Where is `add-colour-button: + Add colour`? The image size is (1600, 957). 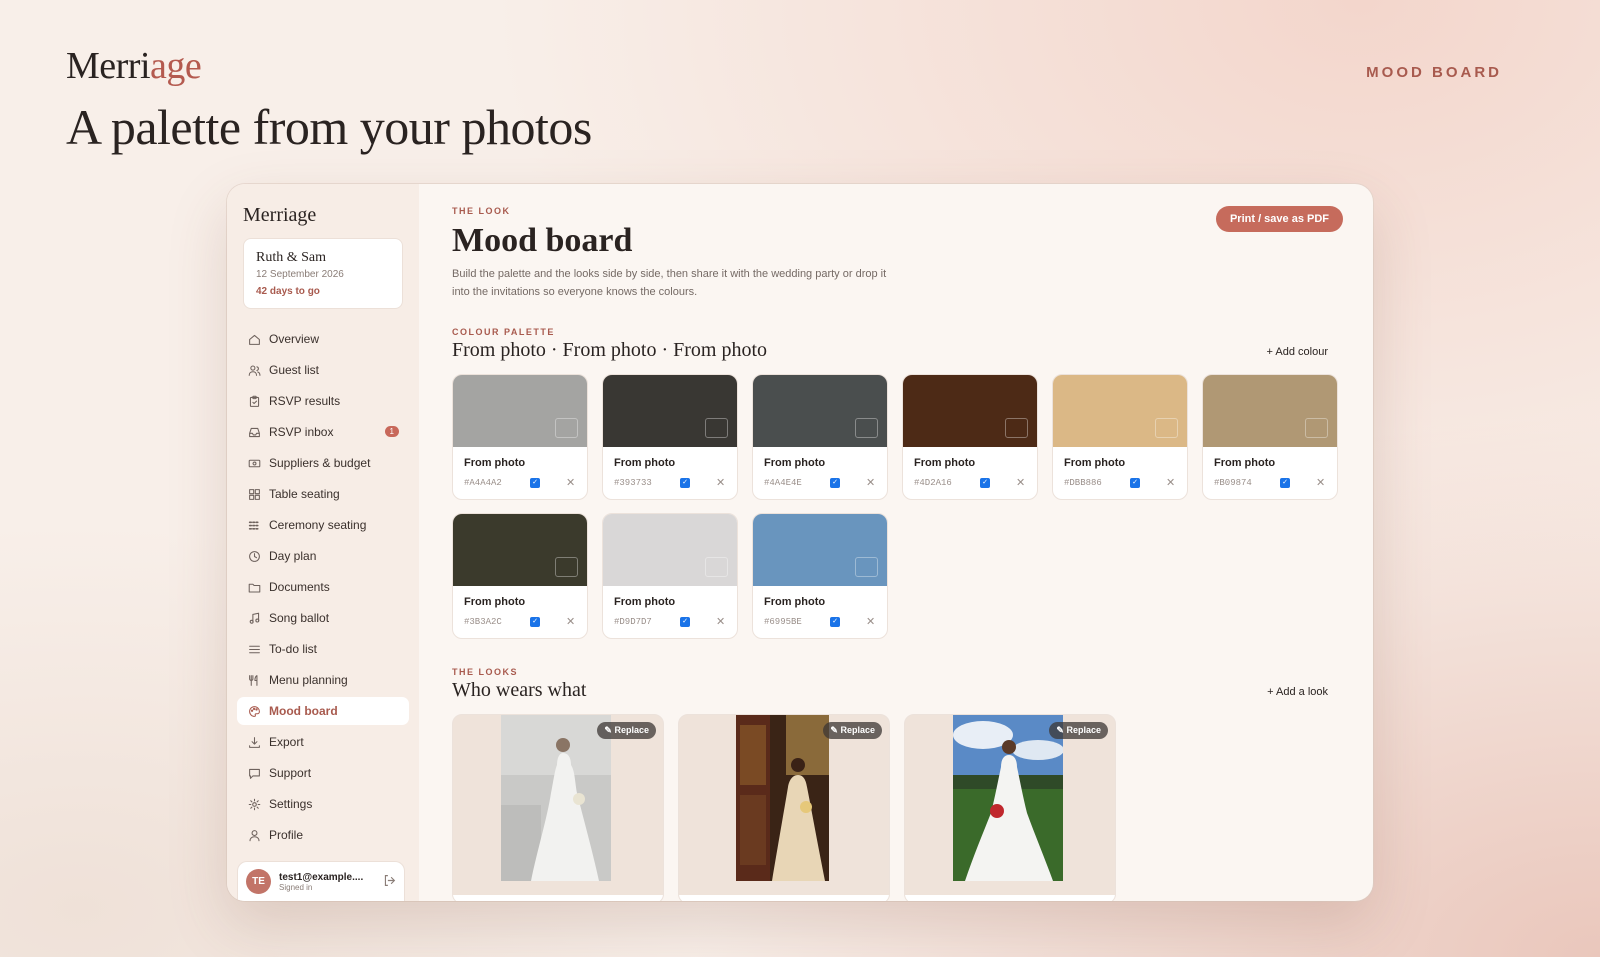 add-colour-button: + Add colour is located at coordinates (1297, 352).